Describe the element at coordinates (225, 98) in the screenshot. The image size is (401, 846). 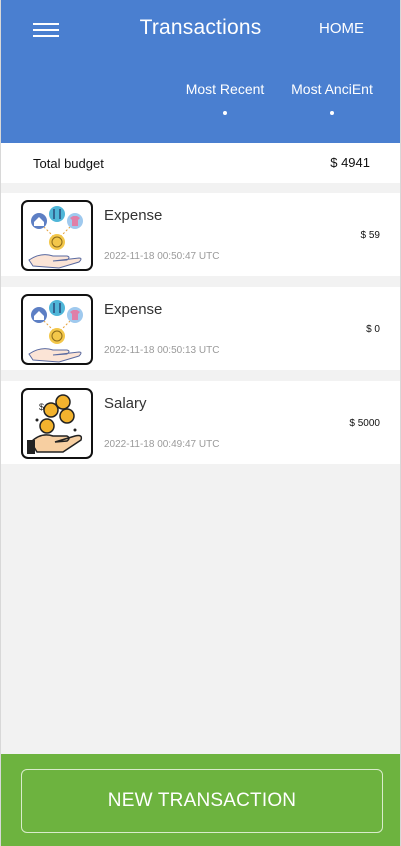
I see `tab-most-recent: Most Recent` at that location.